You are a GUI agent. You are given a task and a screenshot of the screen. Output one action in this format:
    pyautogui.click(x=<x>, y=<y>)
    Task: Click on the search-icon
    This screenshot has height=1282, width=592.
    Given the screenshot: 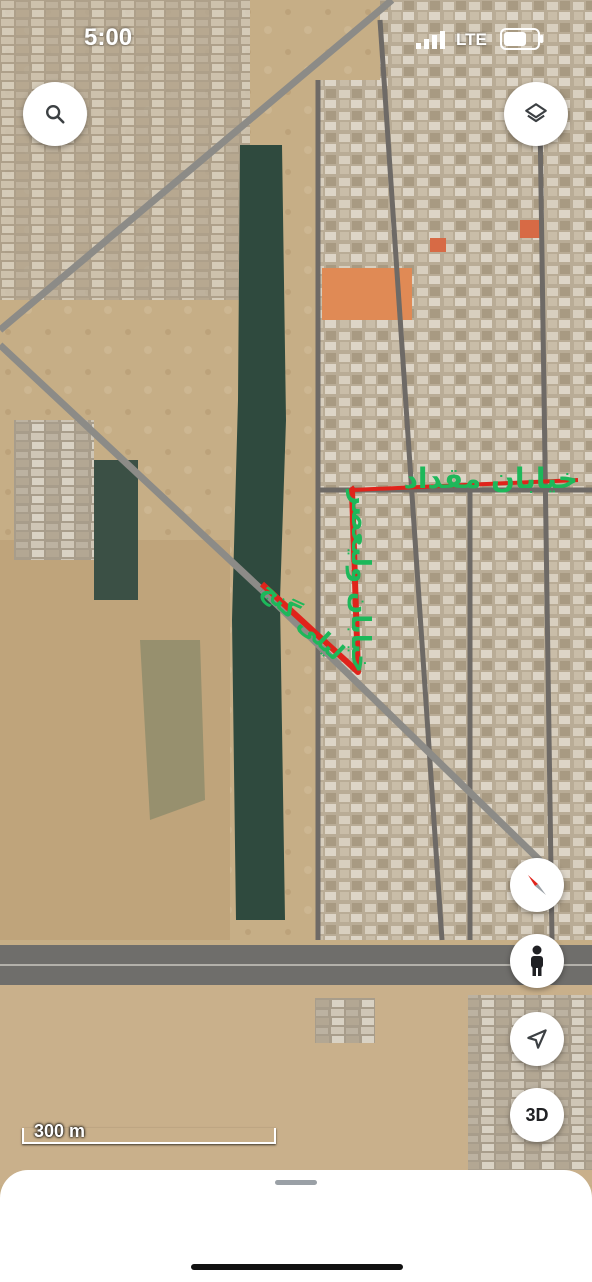 What is the action you would take?
    pyautogui.click(x=55, y=114)
    